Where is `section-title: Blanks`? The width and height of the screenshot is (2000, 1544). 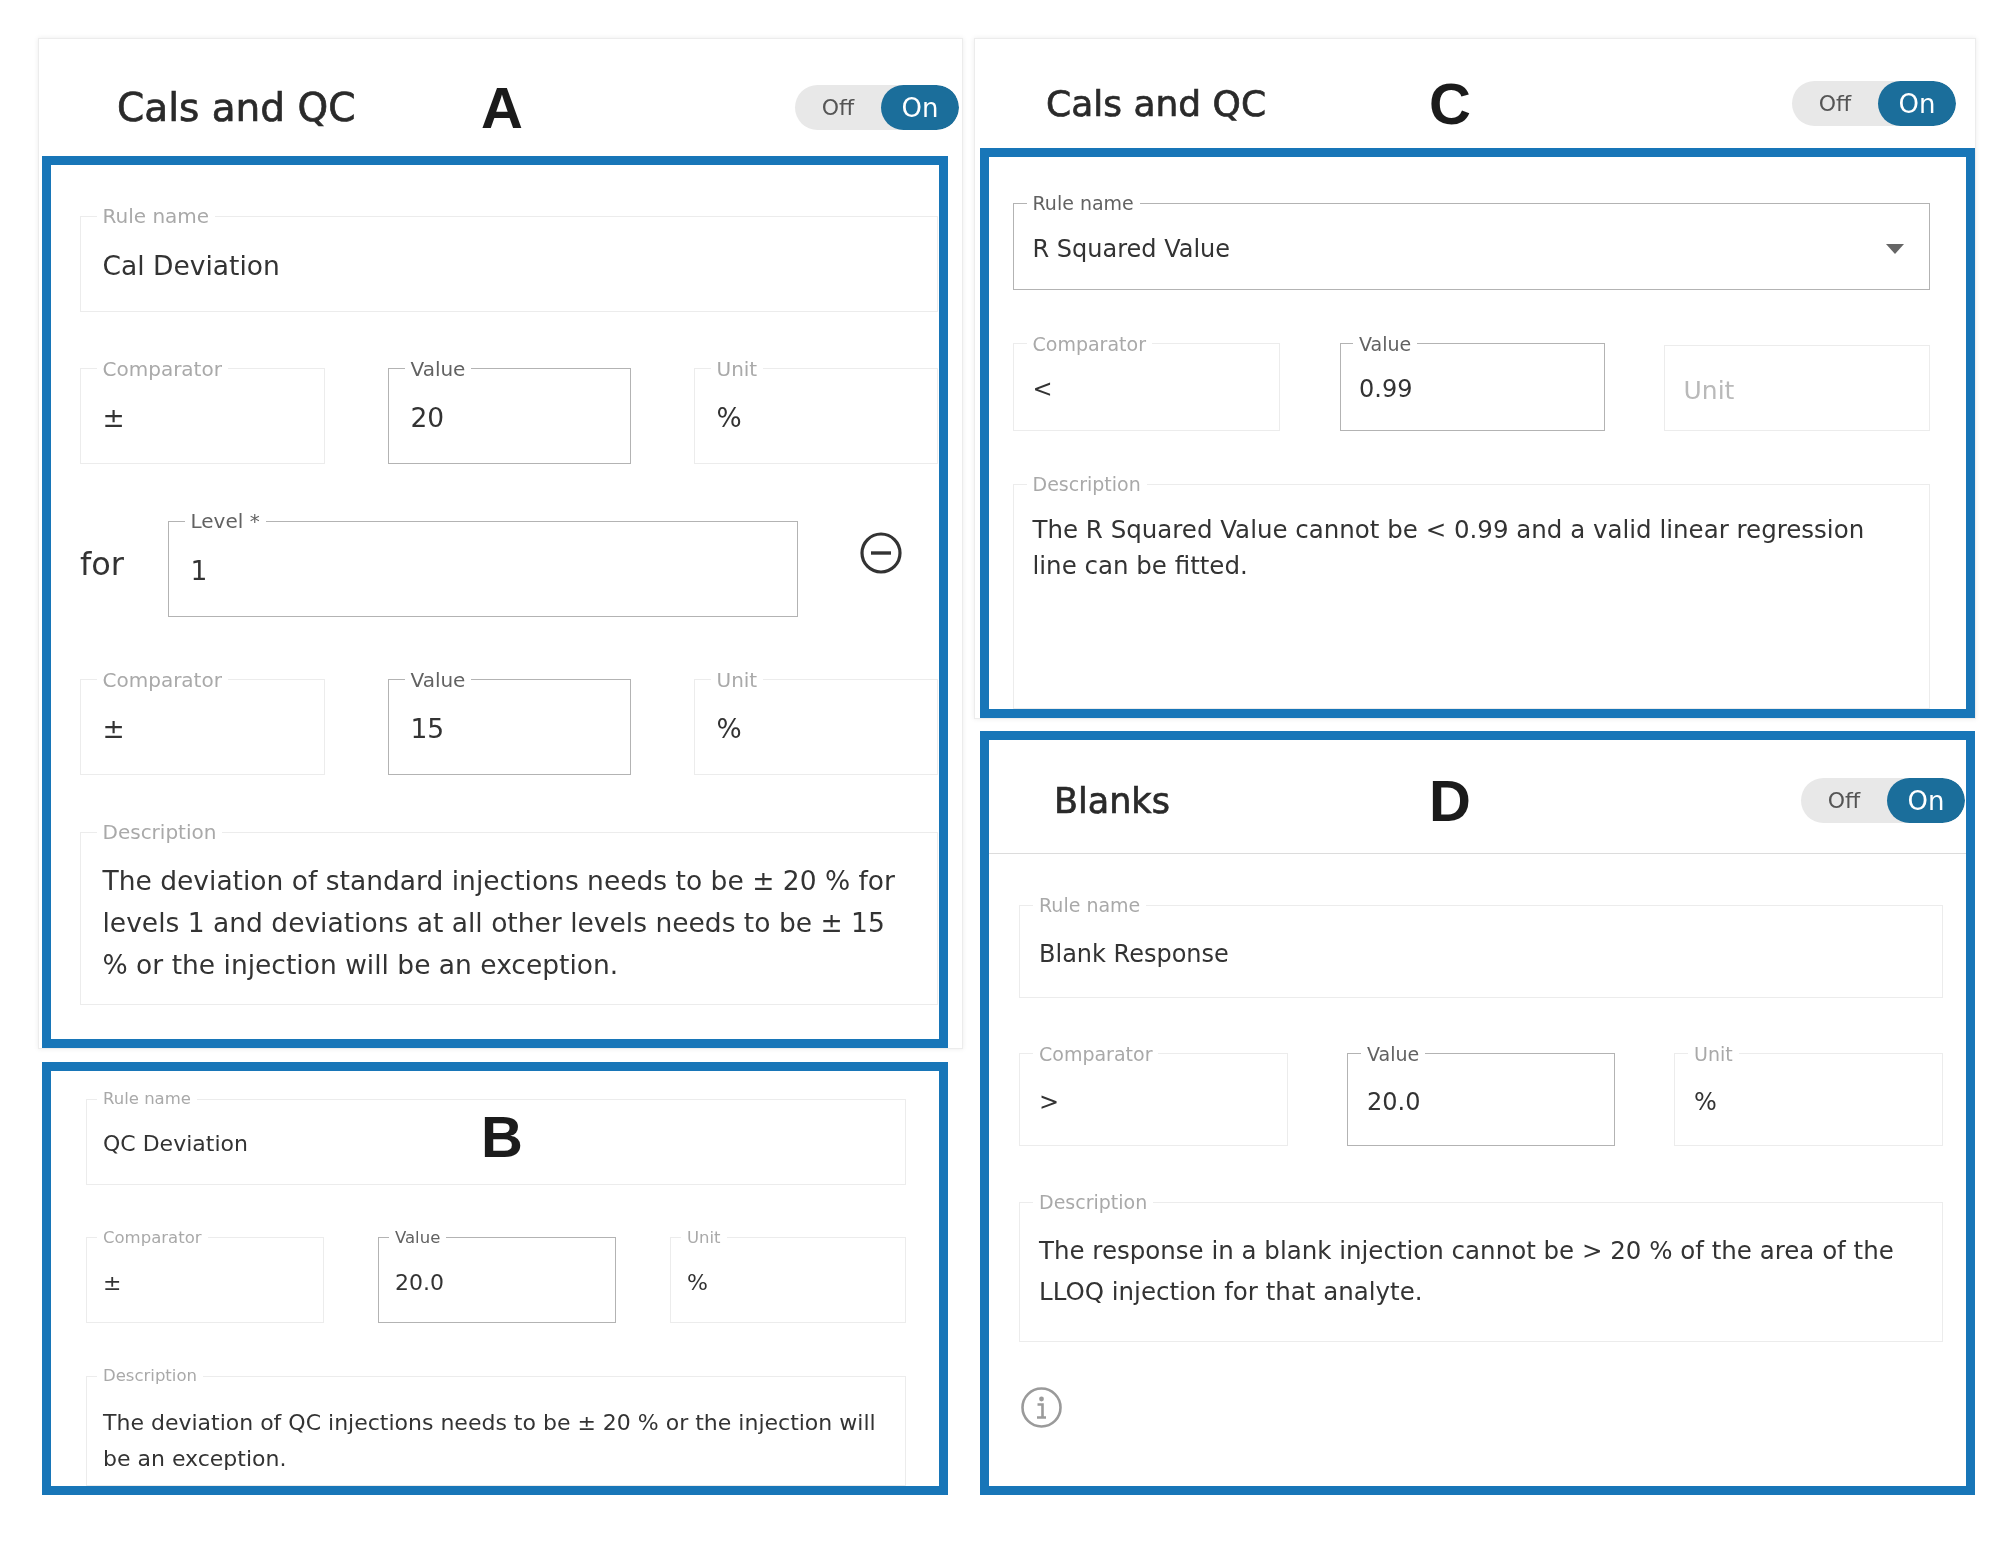
section-title: Blanks is located at coordinates (1112, 800).